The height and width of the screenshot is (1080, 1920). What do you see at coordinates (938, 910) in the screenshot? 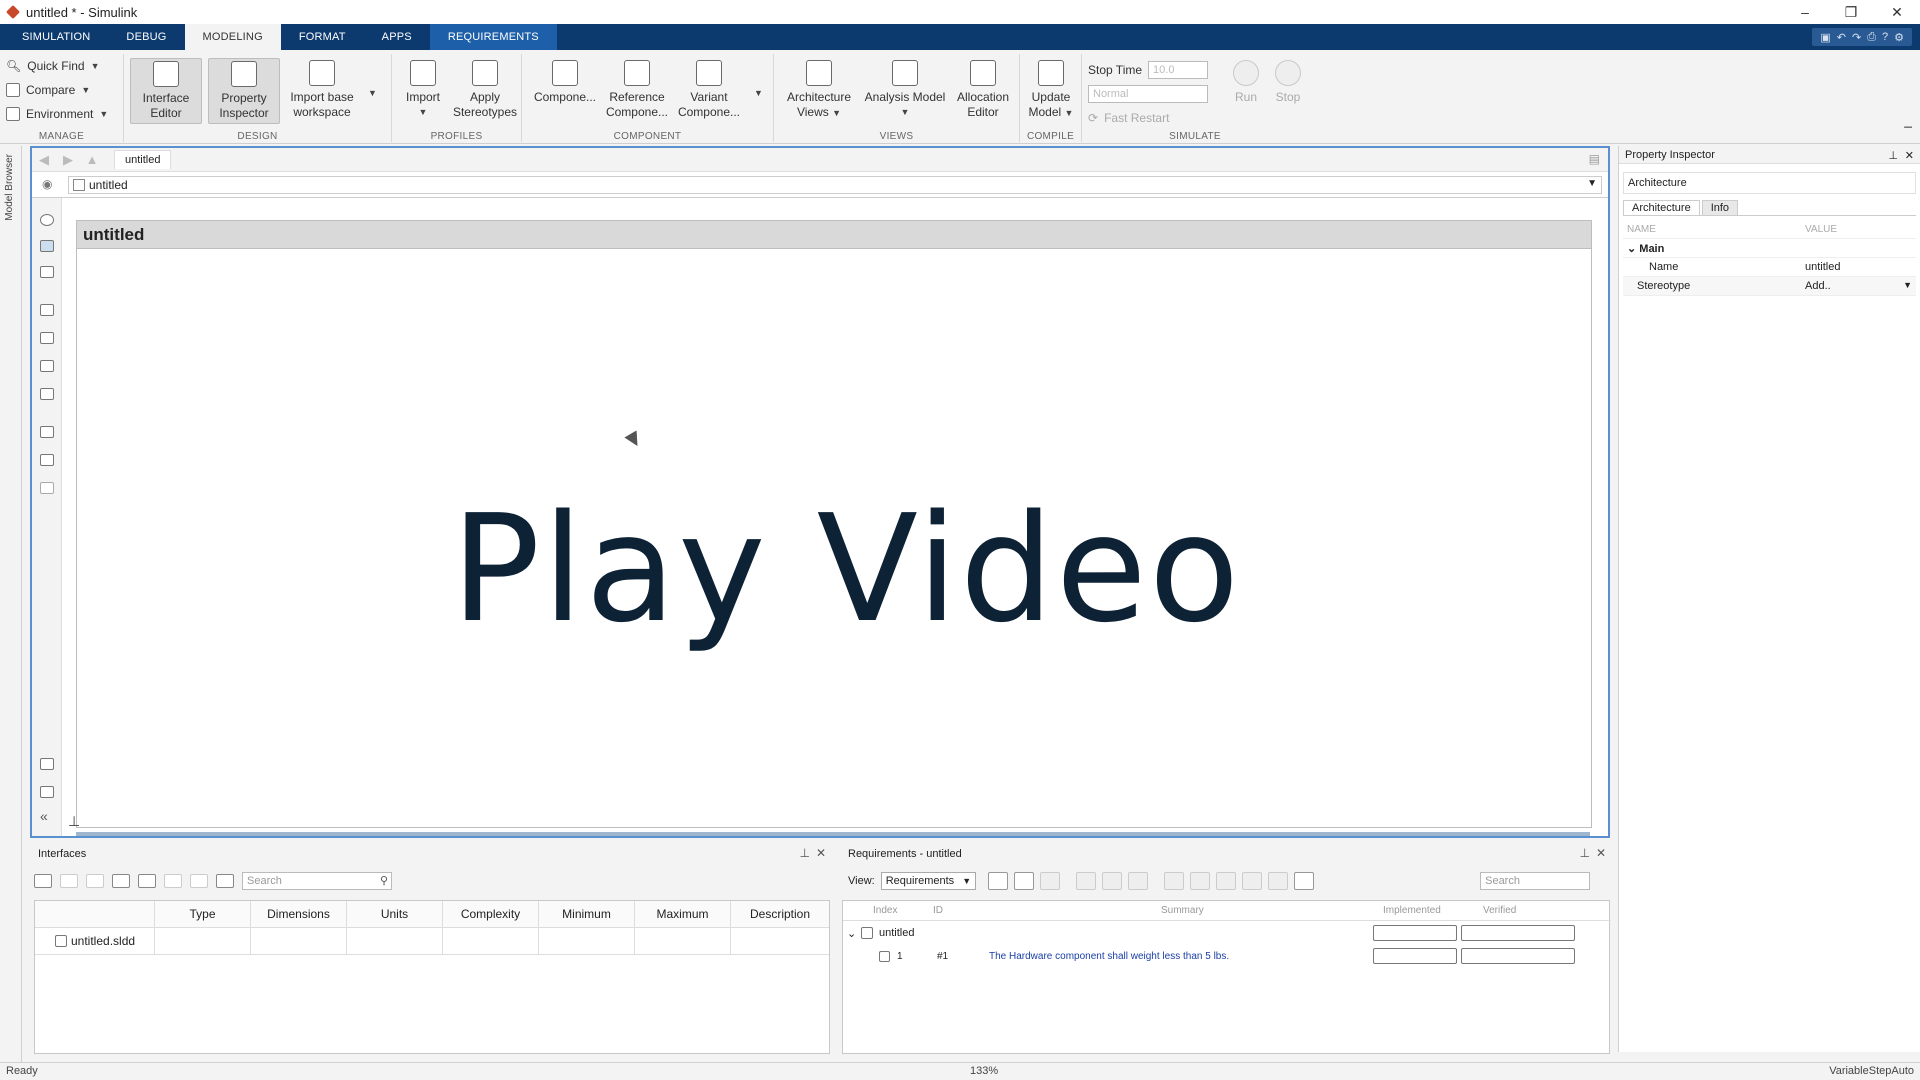
I see `id-column-header: ID` at bounding box center [938, 910].